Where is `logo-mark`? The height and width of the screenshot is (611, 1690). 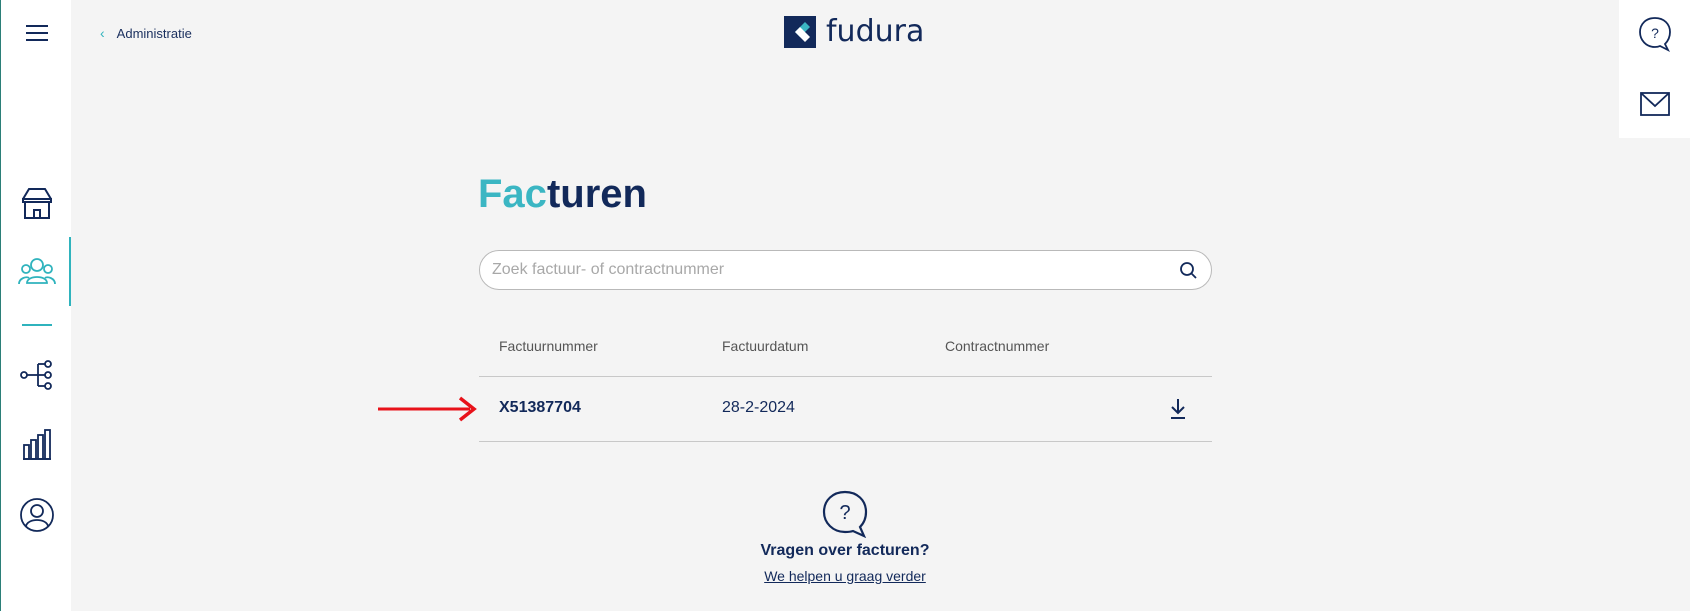
logo-mark is located at coordinates (800, 32).